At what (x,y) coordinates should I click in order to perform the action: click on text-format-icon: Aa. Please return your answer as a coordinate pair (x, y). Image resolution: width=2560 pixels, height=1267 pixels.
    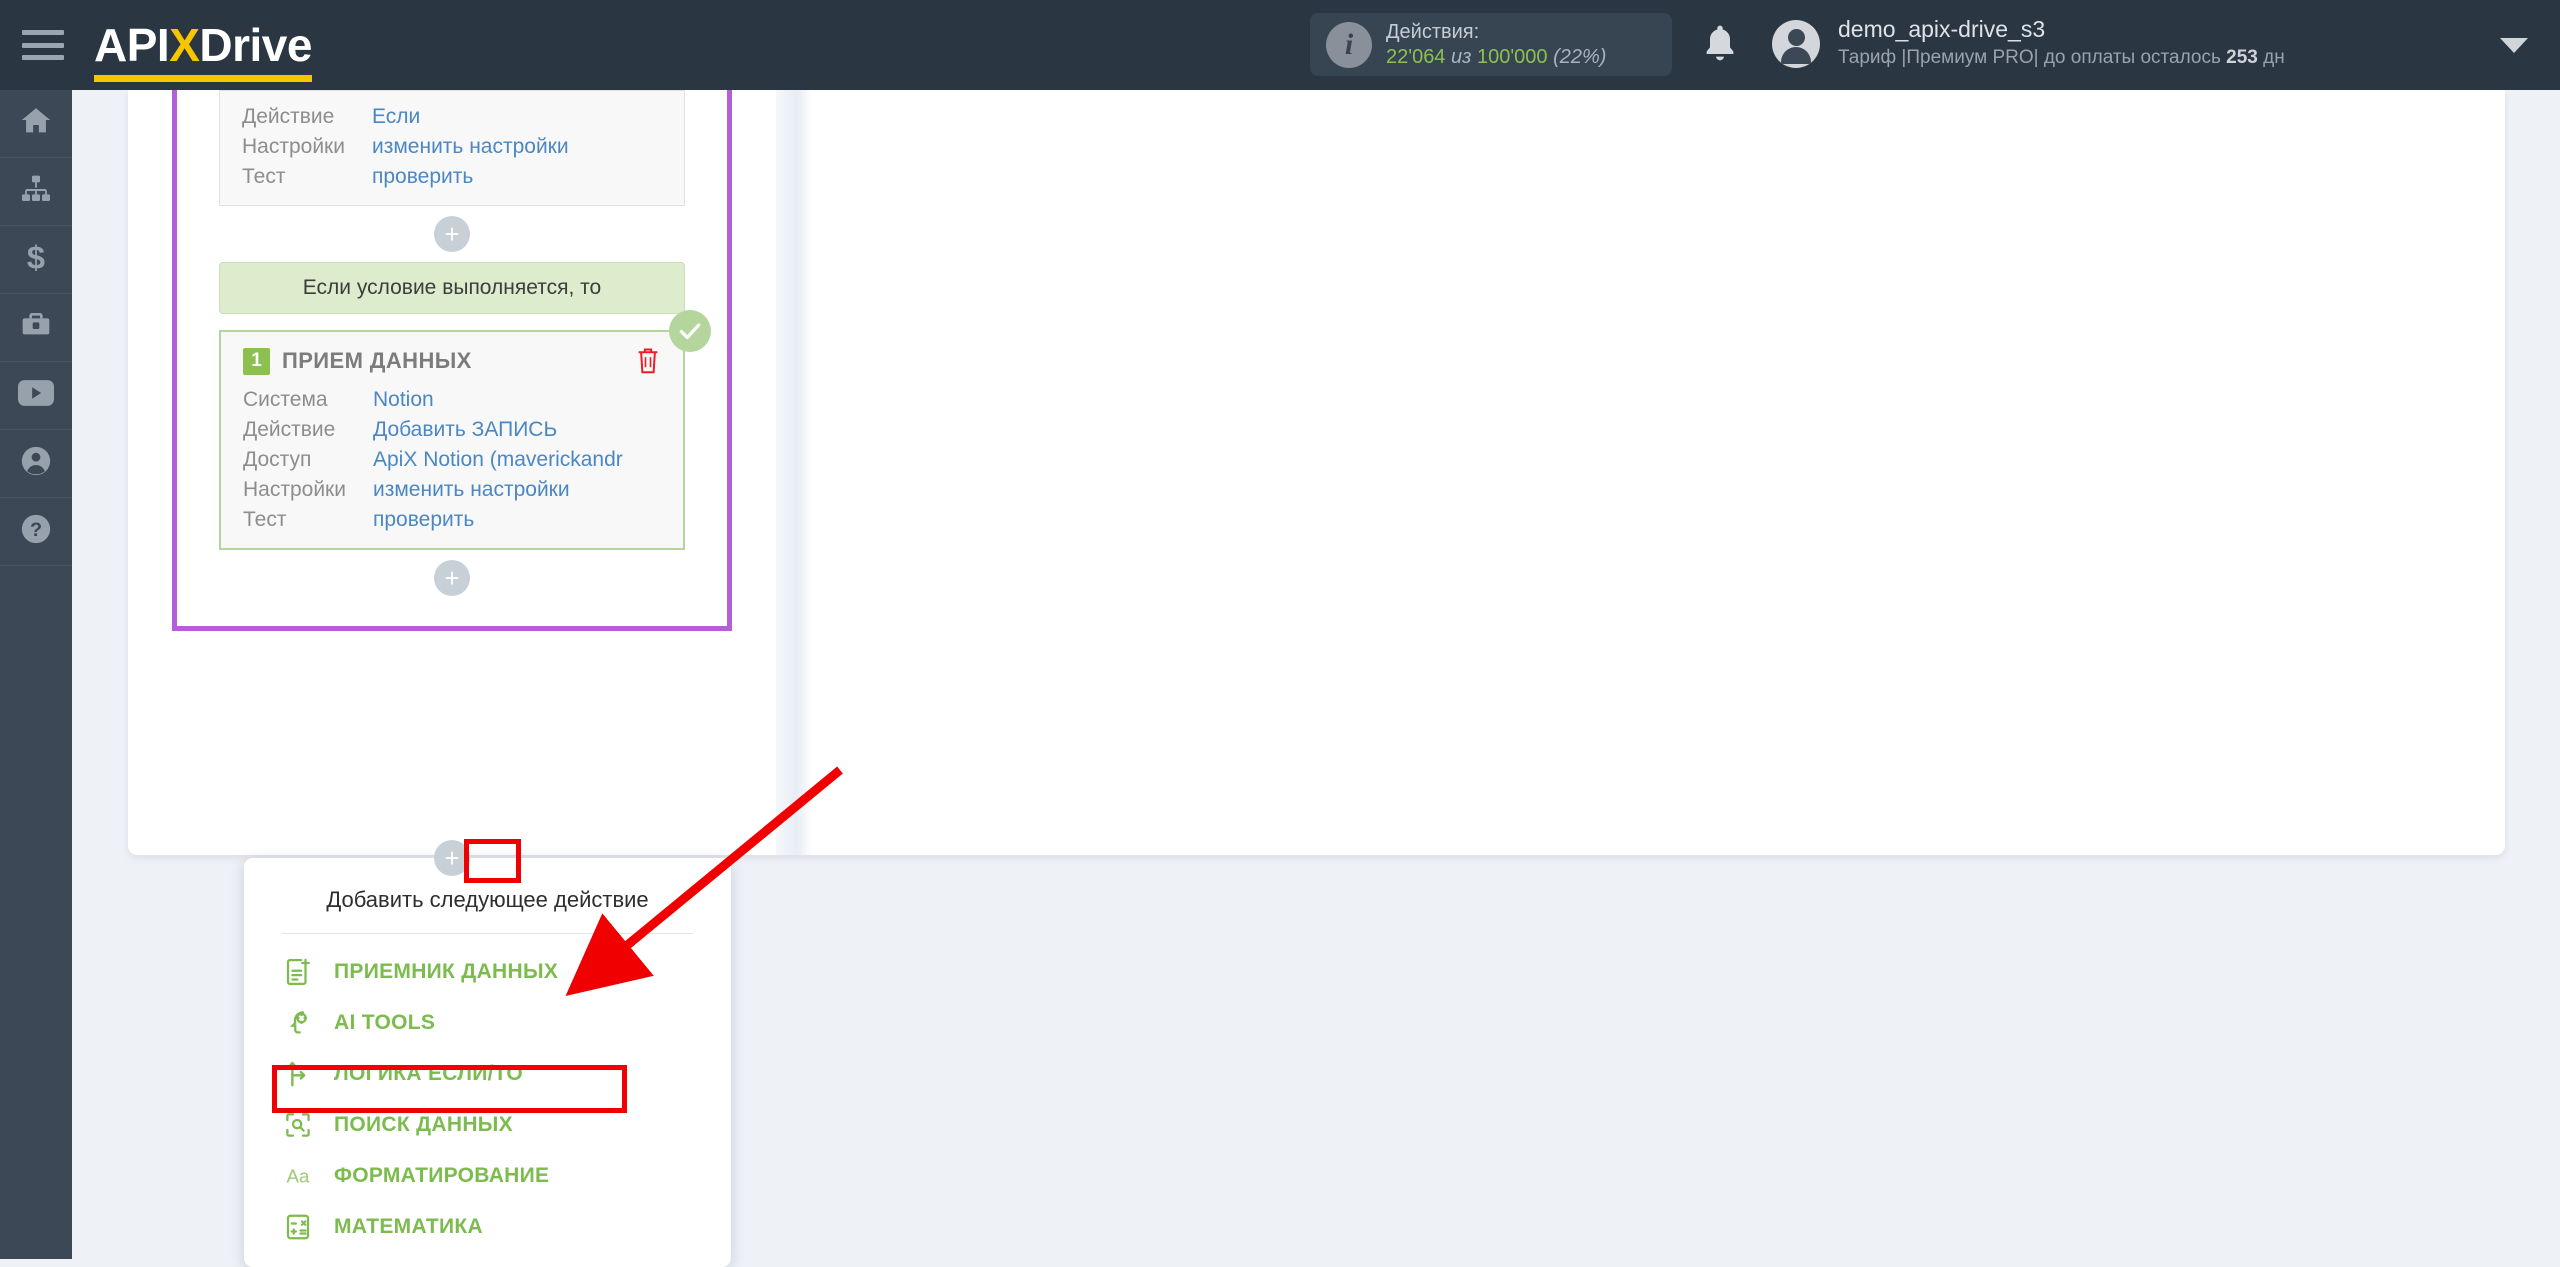
    Looking at the image, I should click on (298, 1176).